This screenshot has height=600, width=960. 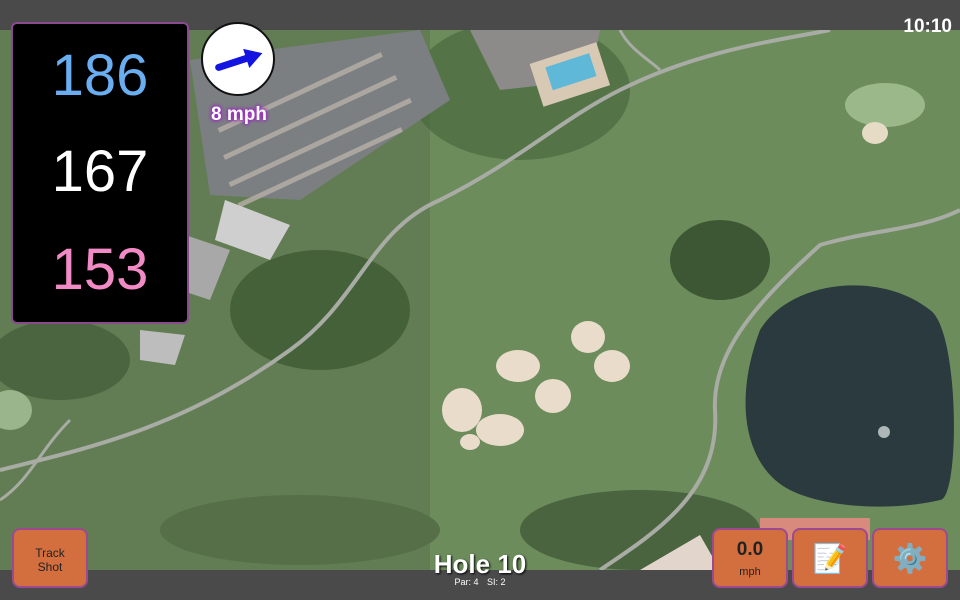 I want to click on wind-indicator, so click(x=238, y=59).